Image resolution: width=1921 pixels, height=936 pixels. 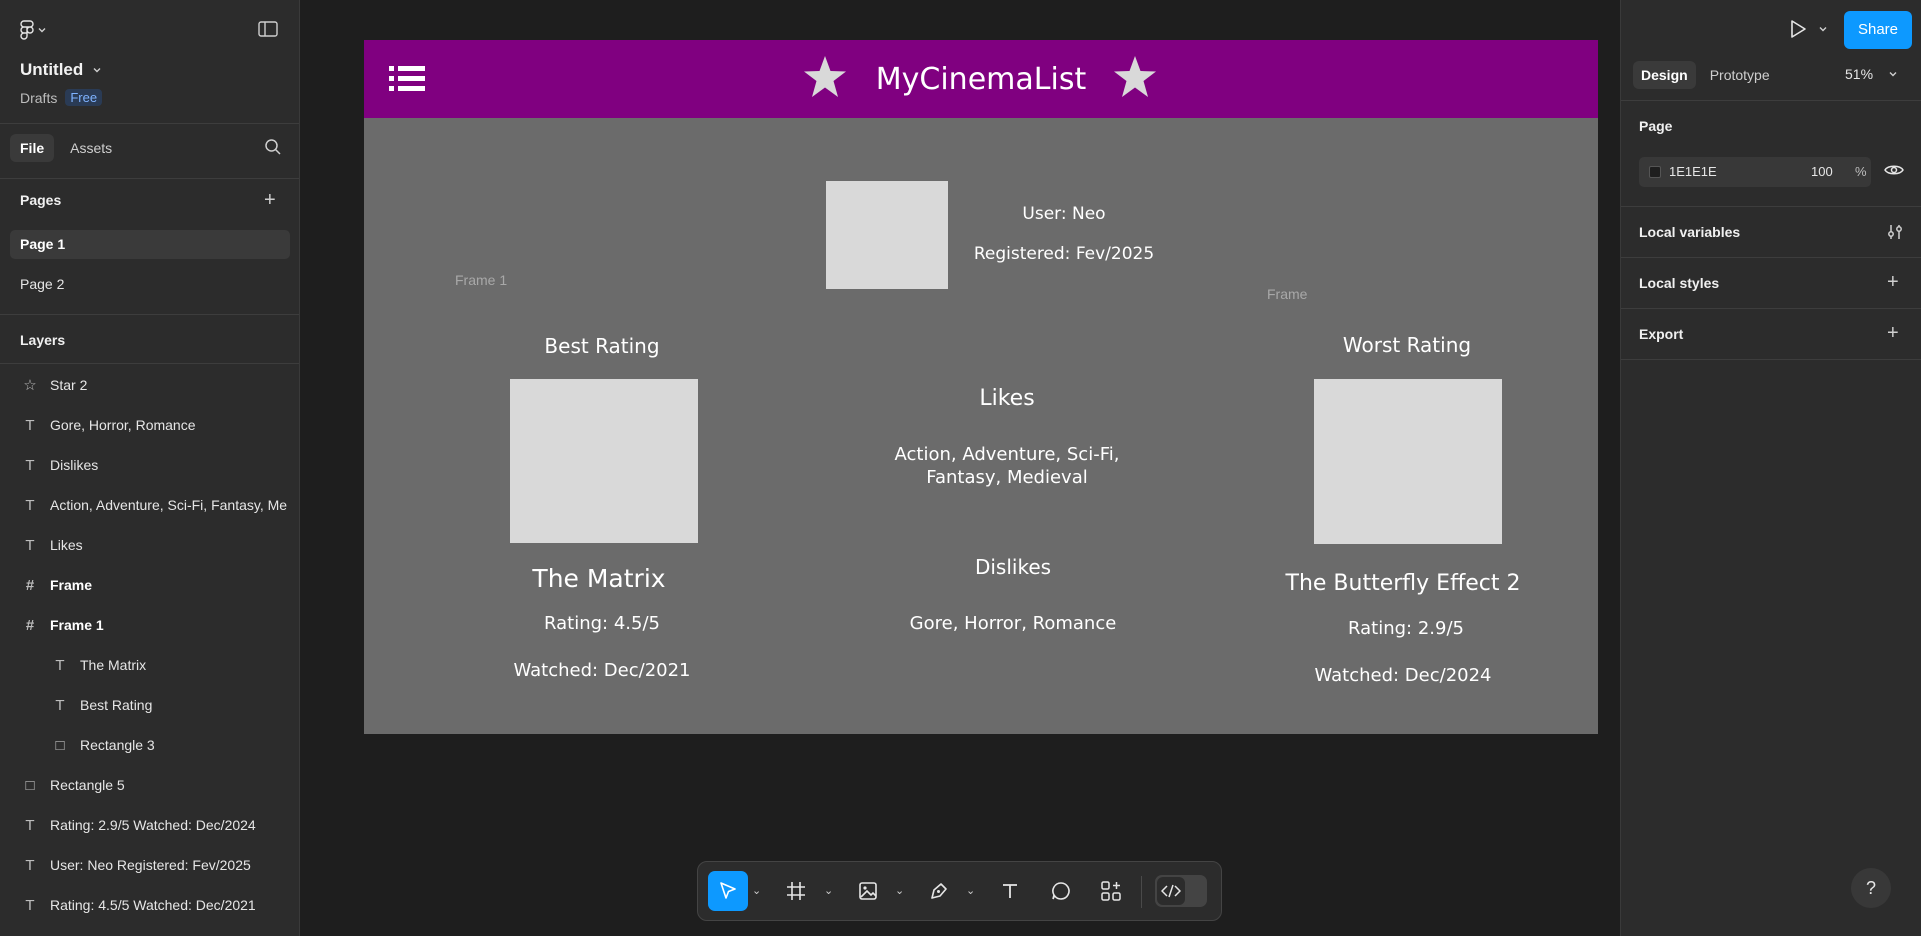 What do you see at coordinates (27, 30) in the screenshot?
I see `figma-logo-icon` at bounding box center [27, 30].